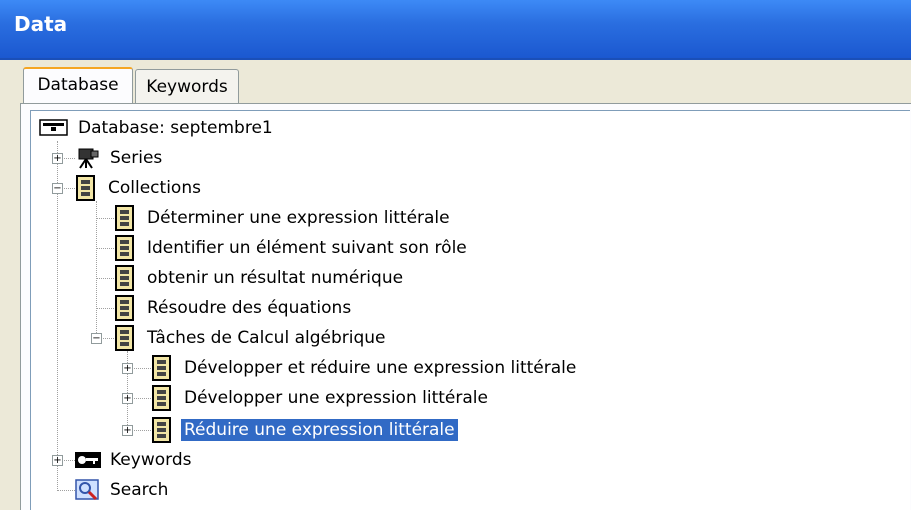 The width and height of the screenshot is (911, 510). I want to click on tree-item-label: Keywords, so click(151, 460).